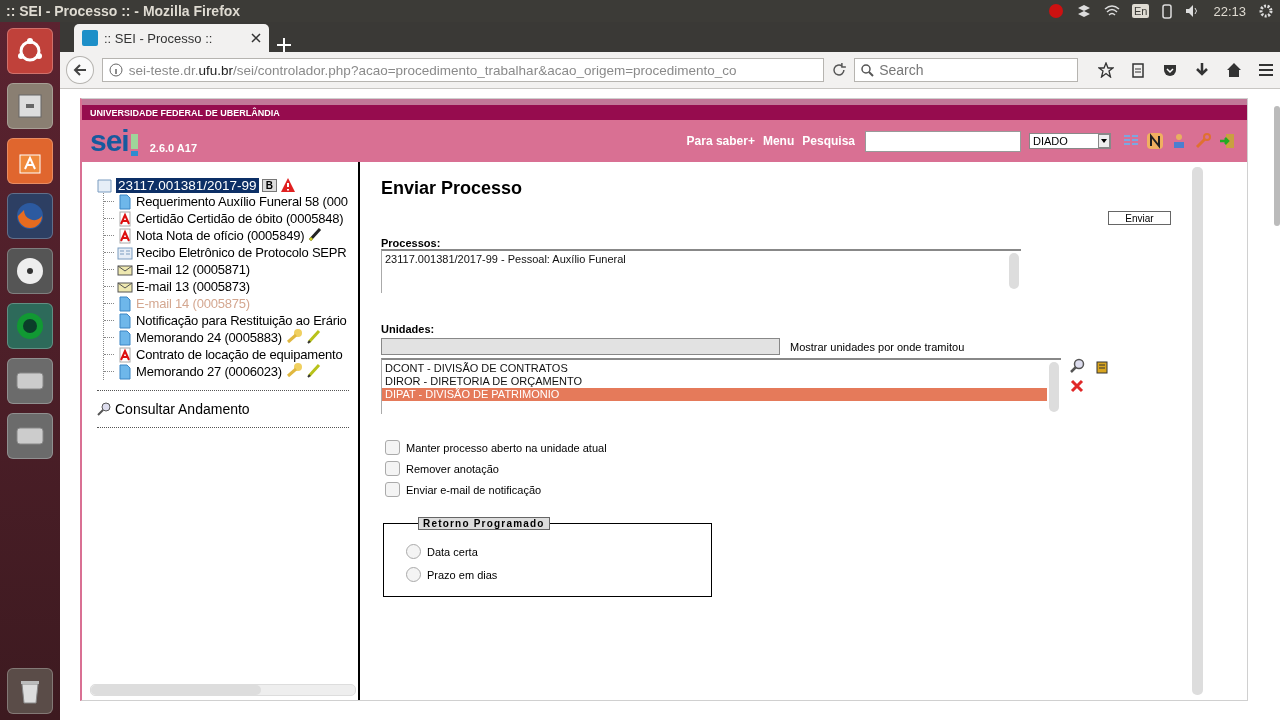  Describe the element at coordinates (1106, 70) in the screenshot. I see `star-icon` at that location.